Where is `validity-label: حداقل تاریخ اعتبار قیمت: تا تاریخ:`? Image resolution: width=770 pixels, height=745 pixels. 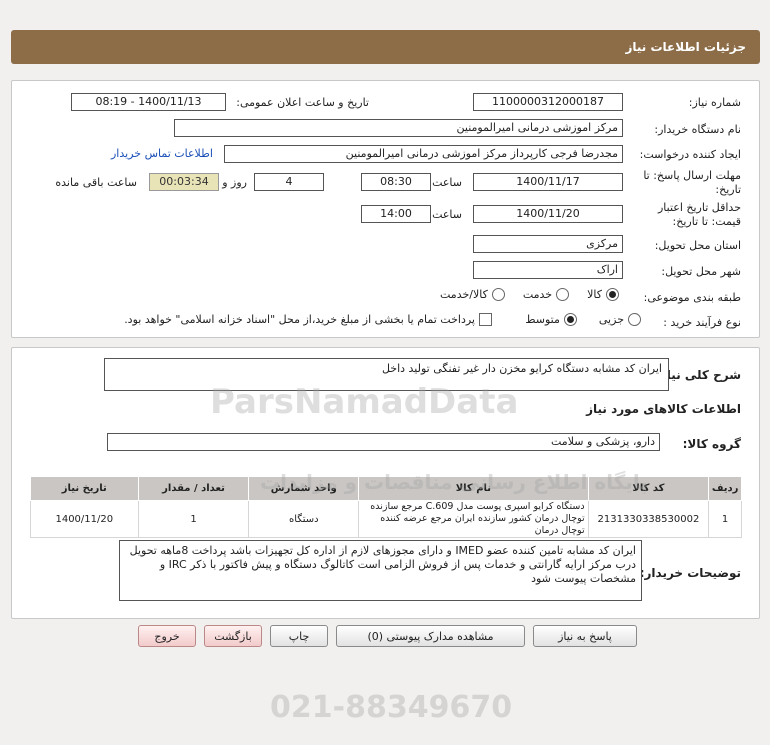 validity-label: حداقل تاریخ اعتبار قیمت: تا تاریخ: is located at coordinates (699, 214).